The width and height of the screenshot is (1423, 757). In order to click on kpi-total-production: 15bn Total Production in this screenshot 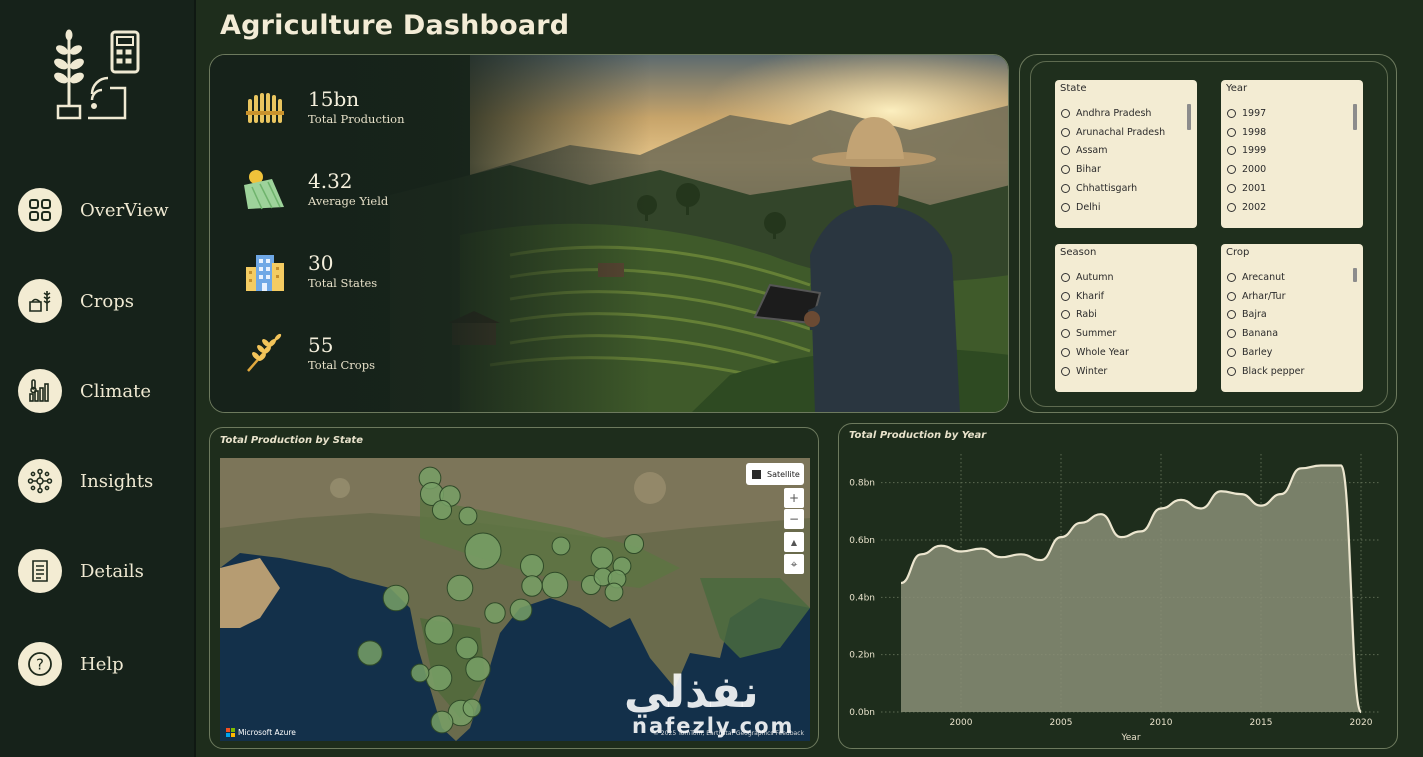, I will do `click(323, 107)`.